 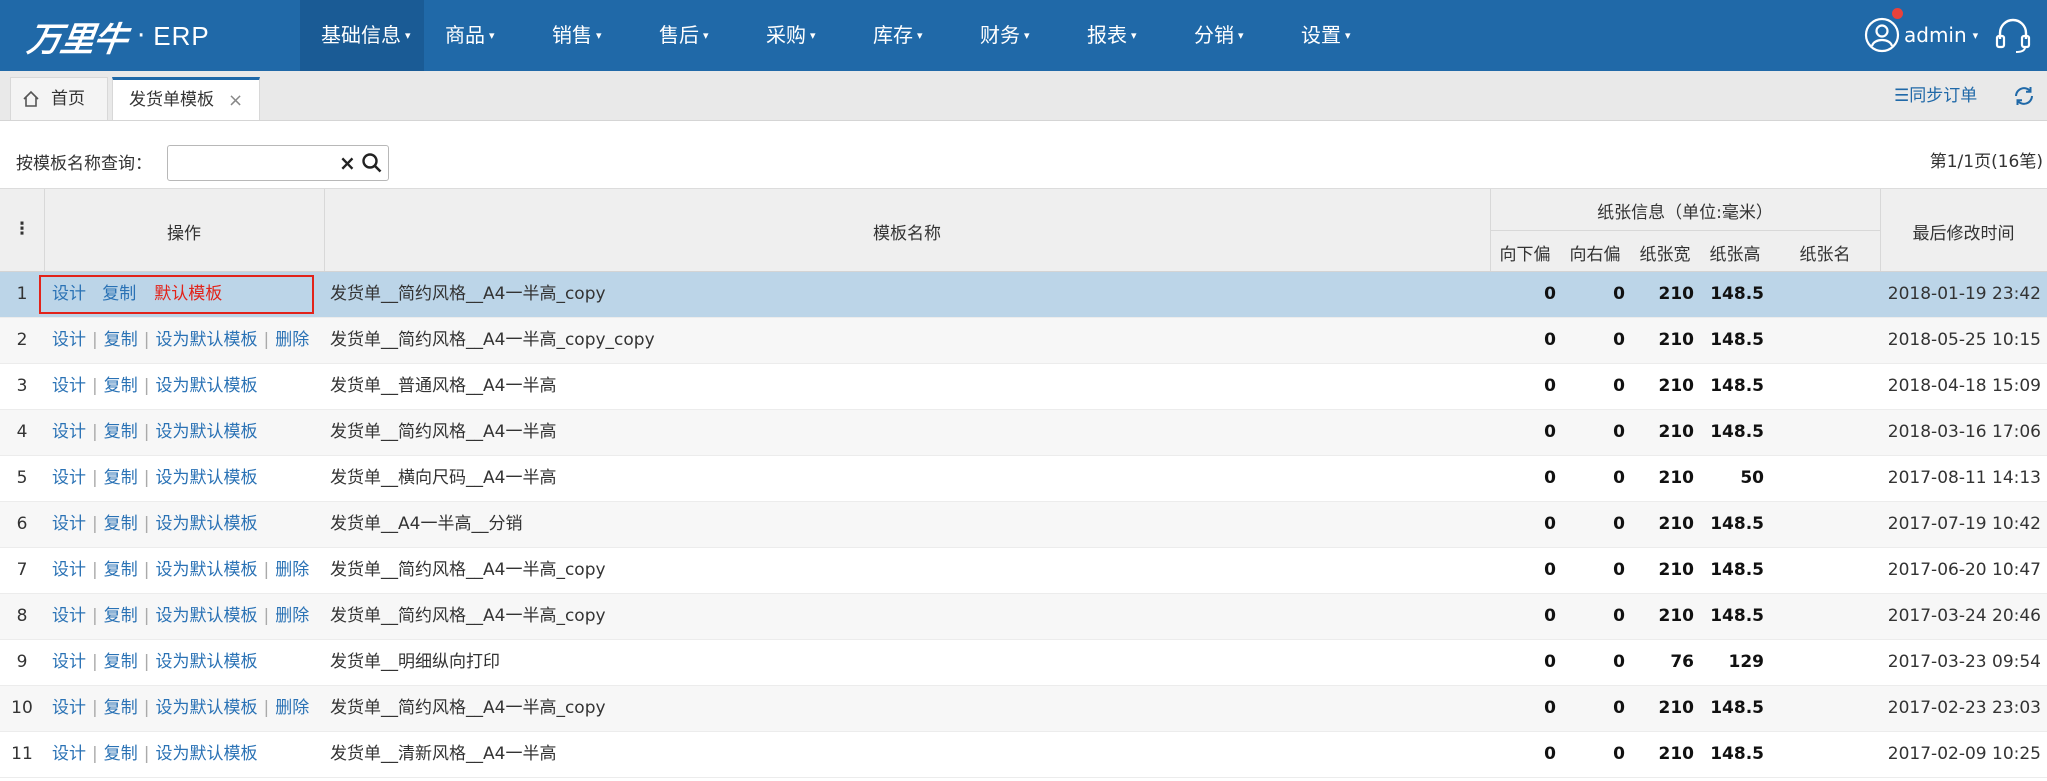 I want to click on search-icon, so click(x=372, y=163).